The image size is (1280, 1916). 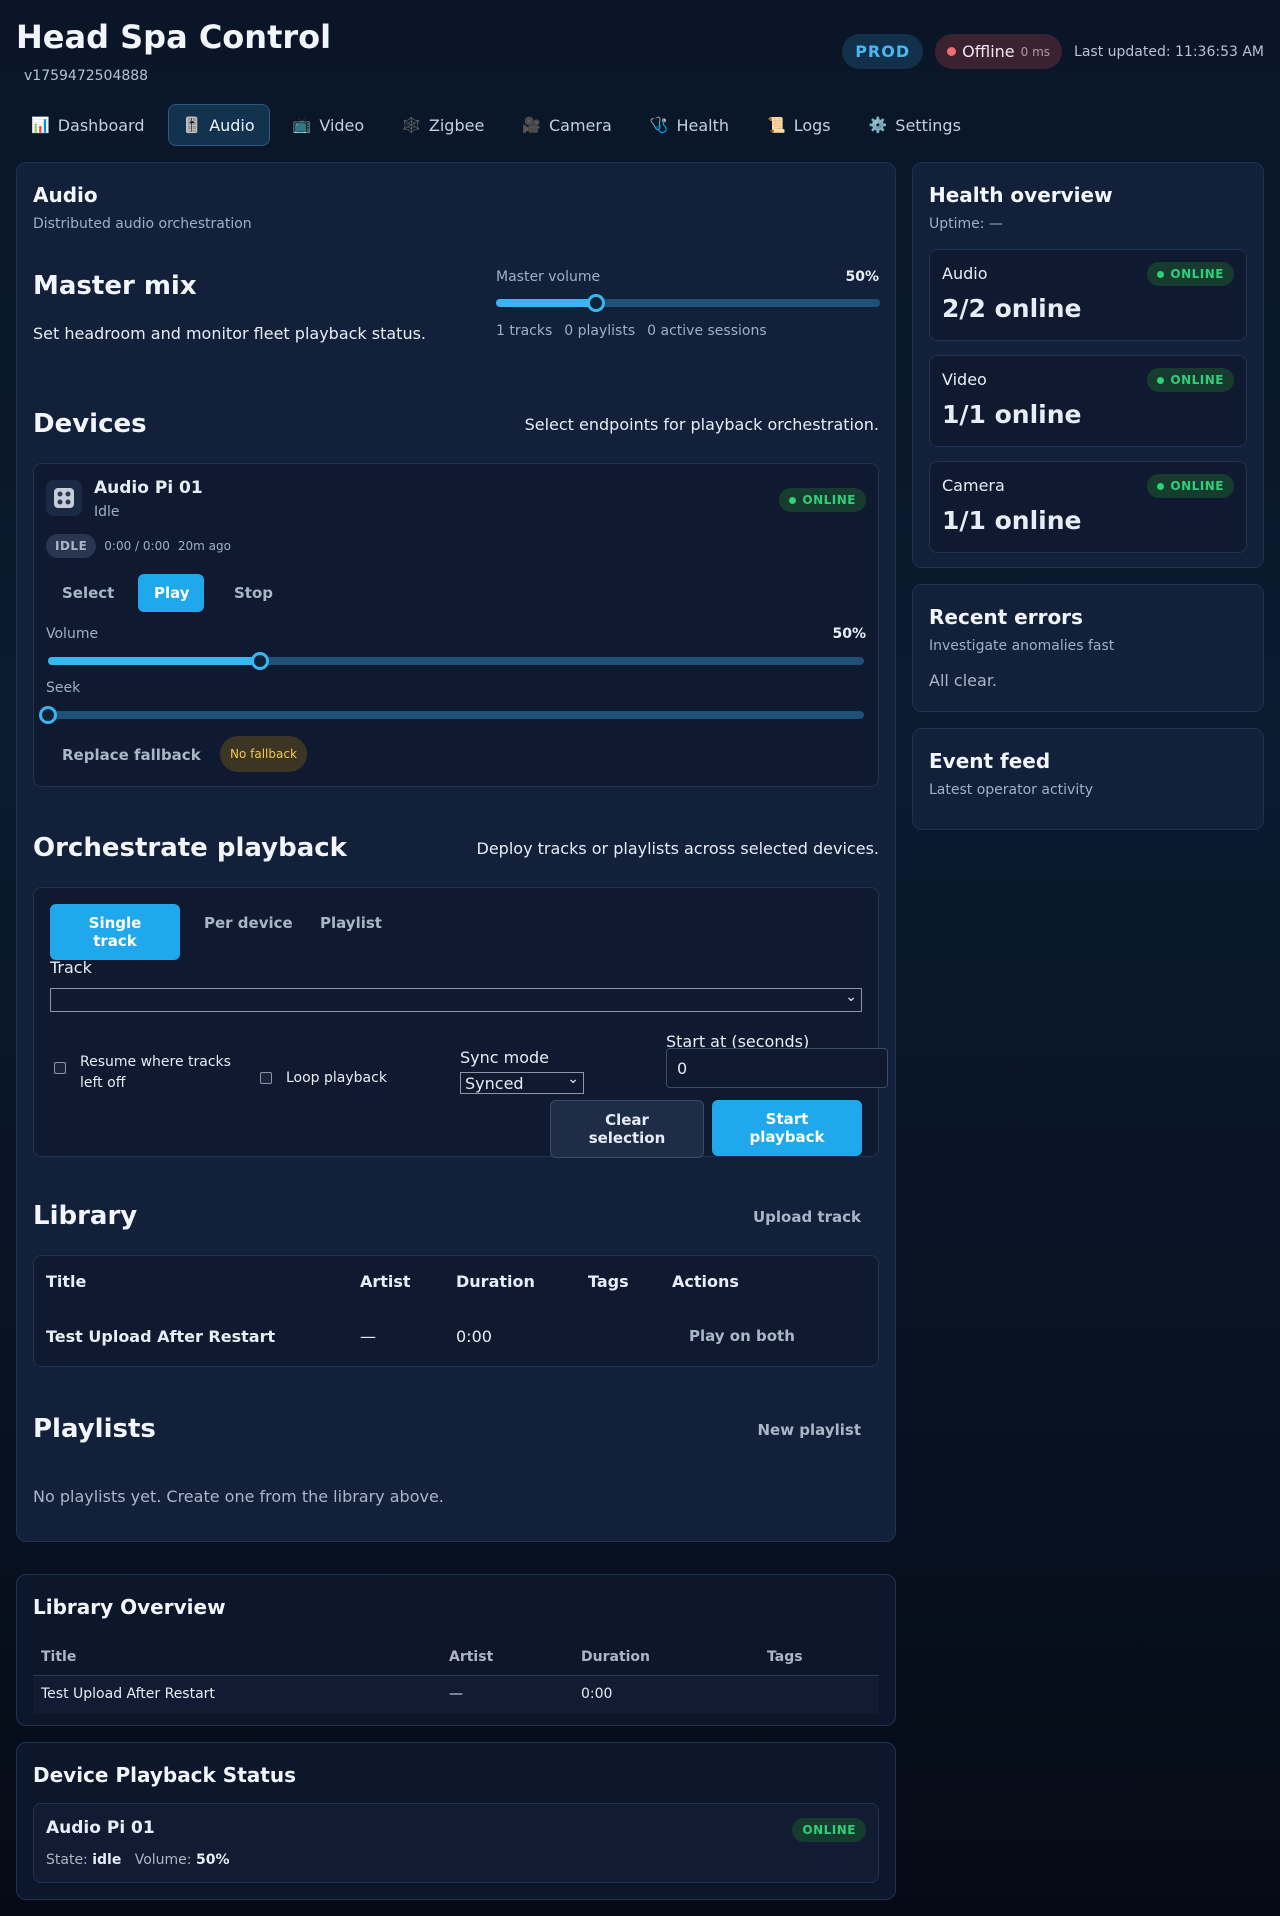 What do you see at coordinates (94, 1429) in the screenshot?
I see `playlists-heading: Playlists` at bounding box center [94, 1429].